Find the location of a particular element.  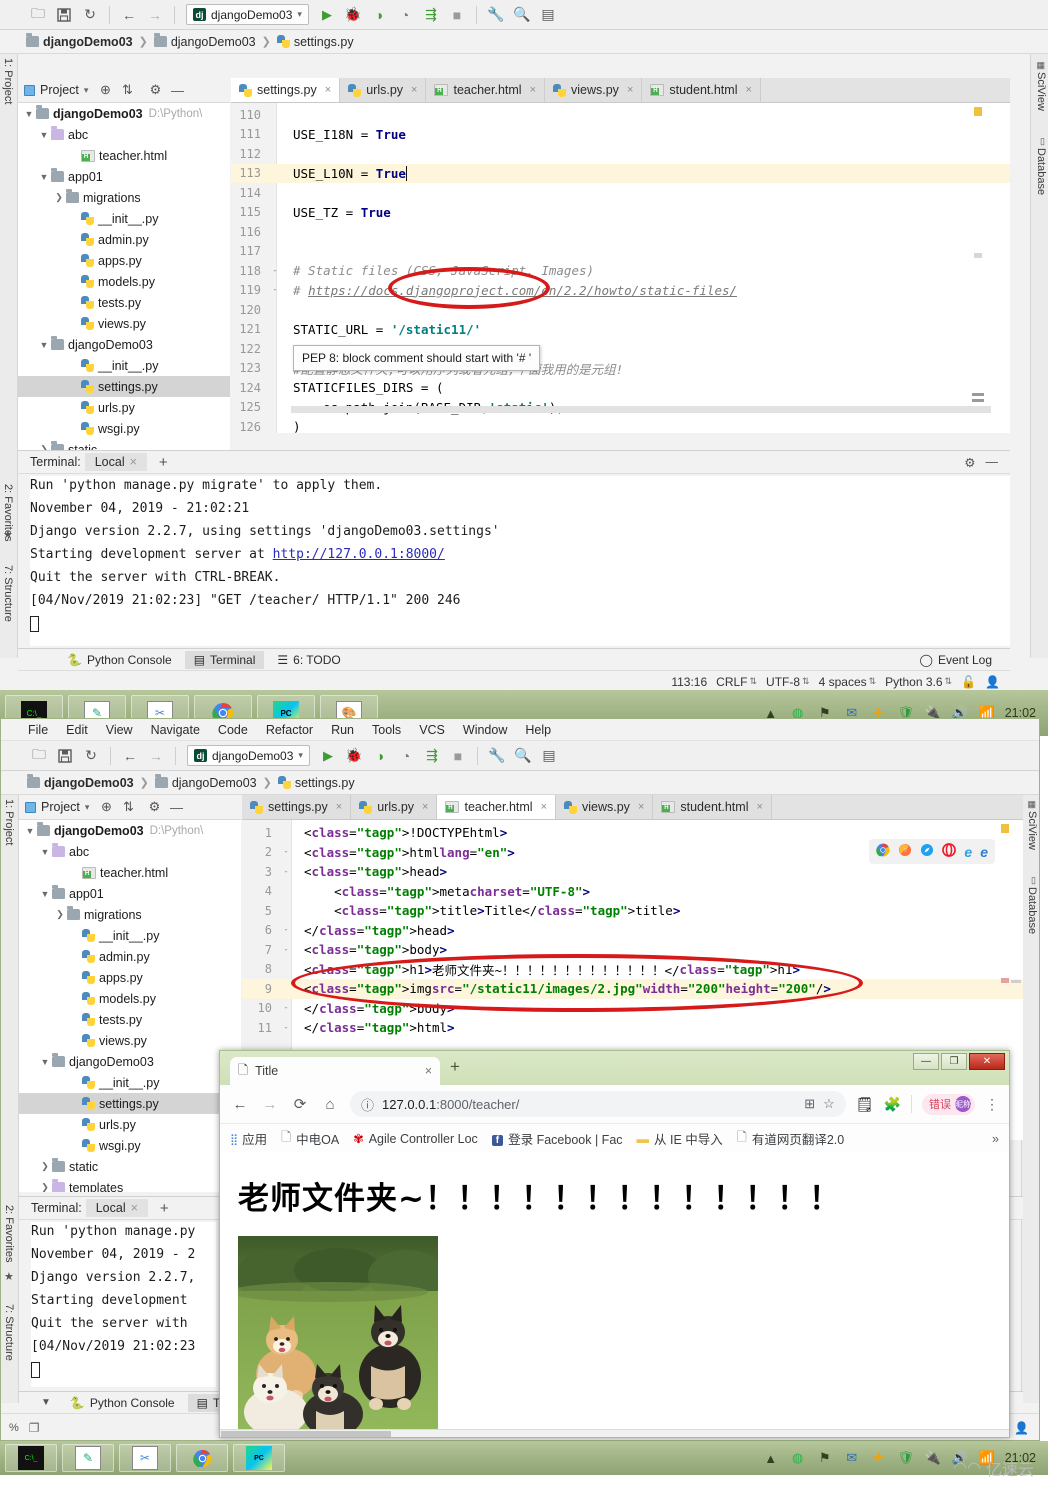

breadcrumb-item-2: settings.py is located at coordinates (325, 783).